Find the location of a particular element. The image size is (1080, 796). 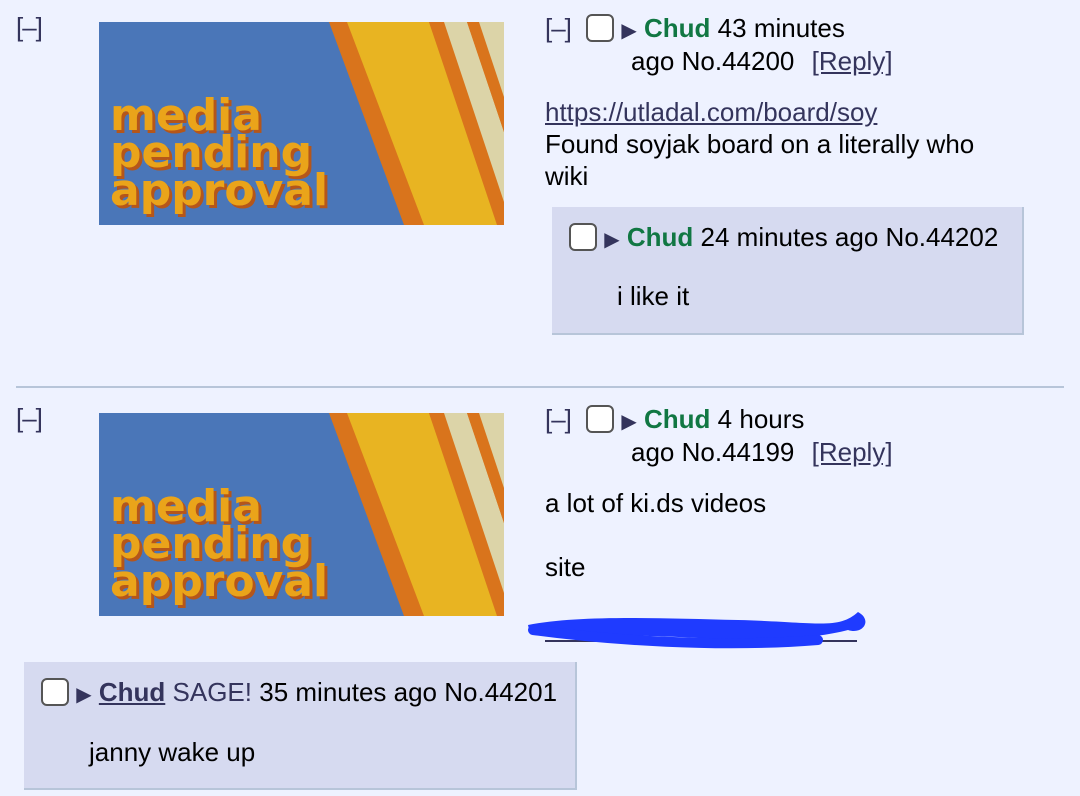

post-number: No.44200 is located at coordinates (738, 61).